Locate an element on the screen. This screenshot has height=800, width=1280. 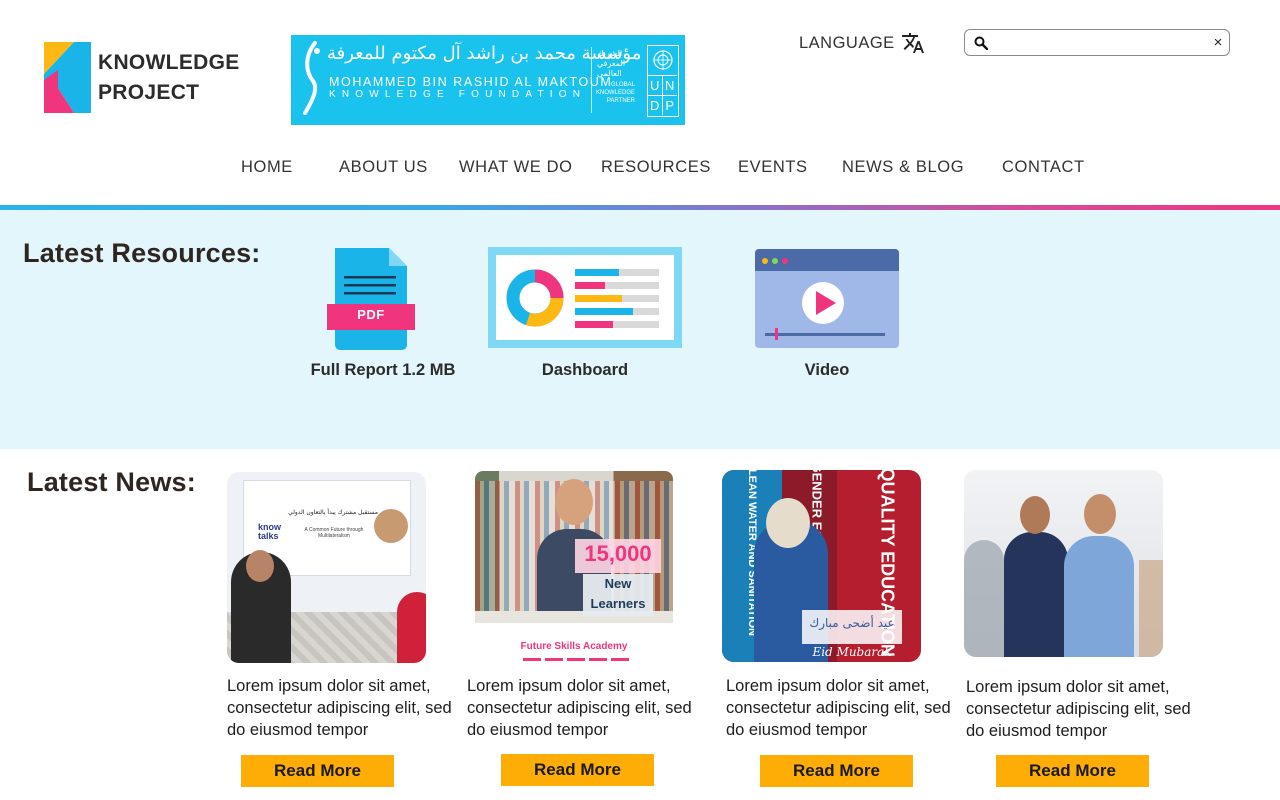
pdf-badge-label: PDF is located at coordinates (371, 314).